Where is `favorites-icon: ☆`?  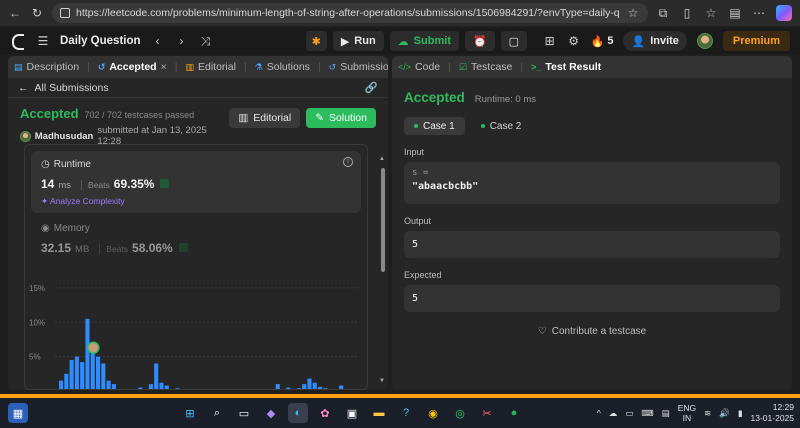
favorites-icon: ☆ is located at coordinates (711, 13).